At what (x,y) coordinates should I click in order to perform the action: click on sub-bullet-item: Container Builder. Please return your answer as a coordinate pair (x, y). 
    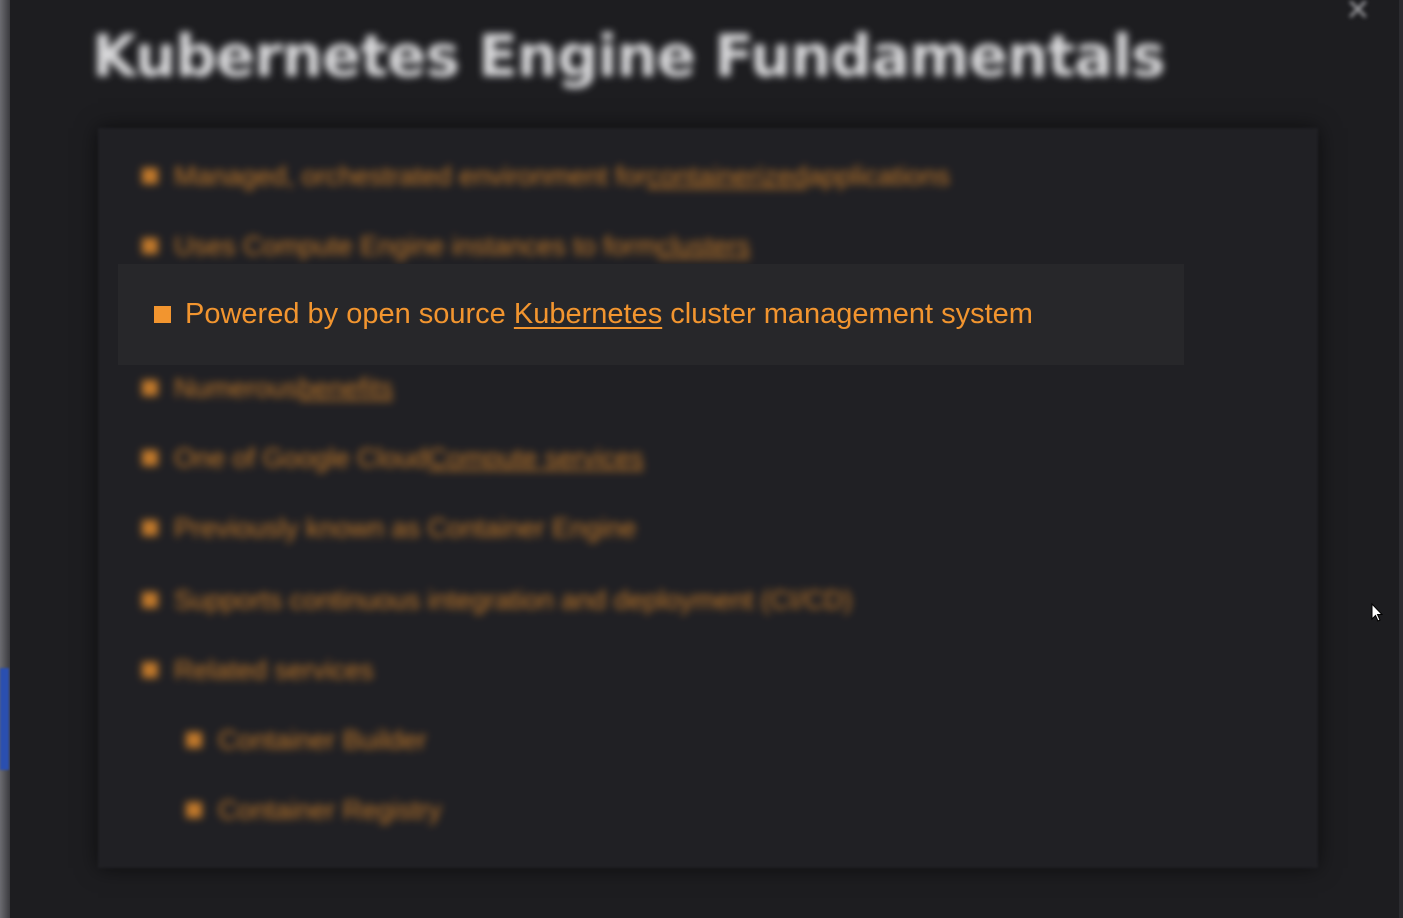
    Looking at the image, I should click on (306, 740).